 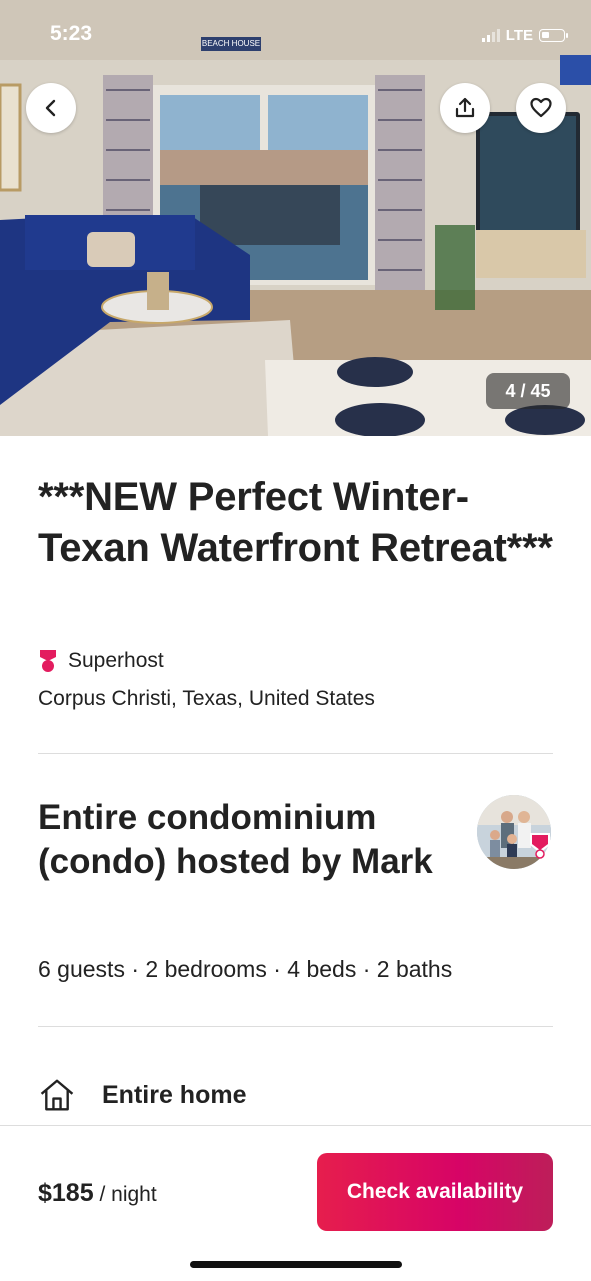 I want to click on feature-entire-home: Entire home, so click(x=142, y=1095).